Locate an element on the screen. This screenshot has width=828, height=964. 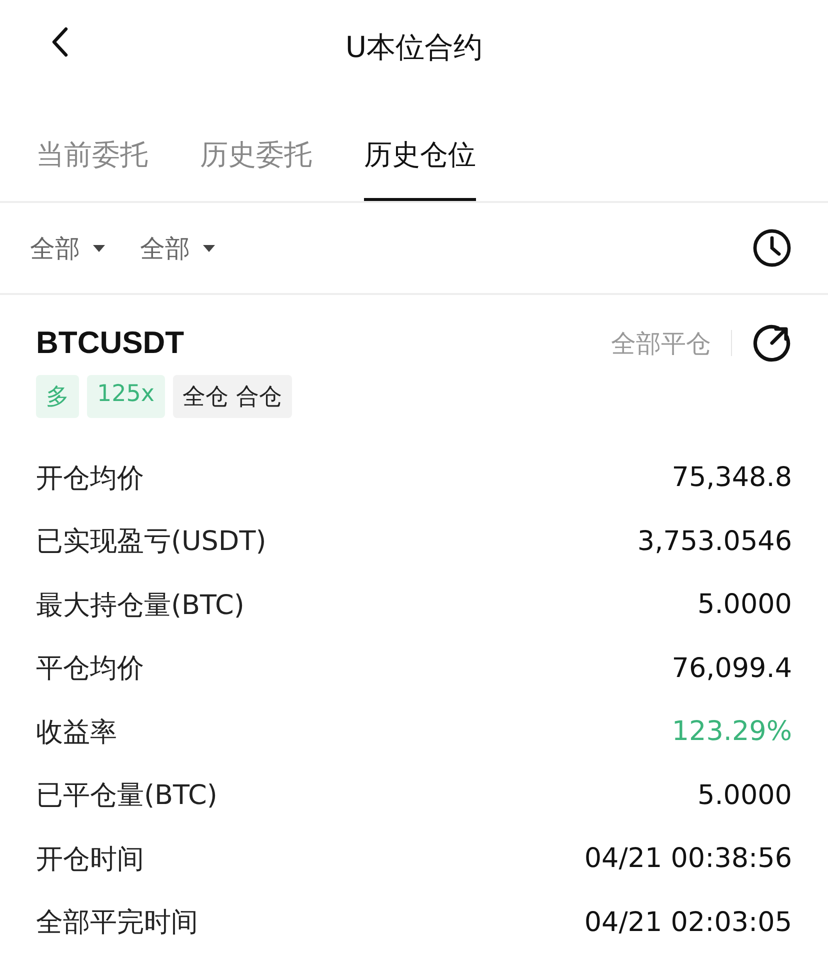
field-value: 75,348.8 is located at coordinates (732, 478).